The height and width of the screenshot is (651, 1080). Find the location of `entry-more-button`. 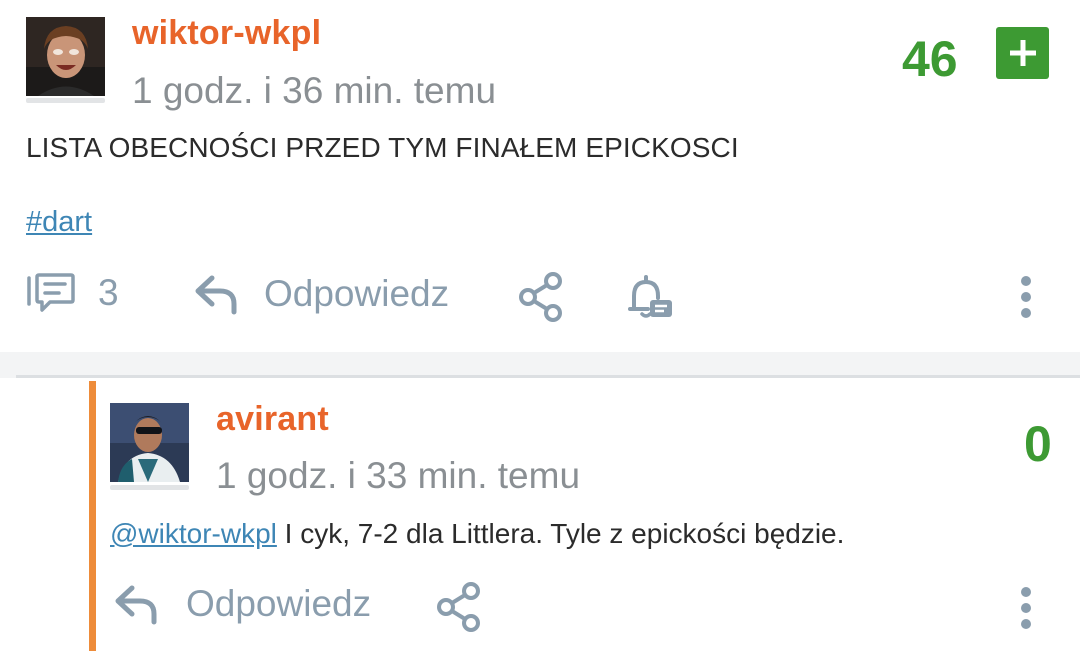

entry-more-button is located at coordinates (1026, 297).